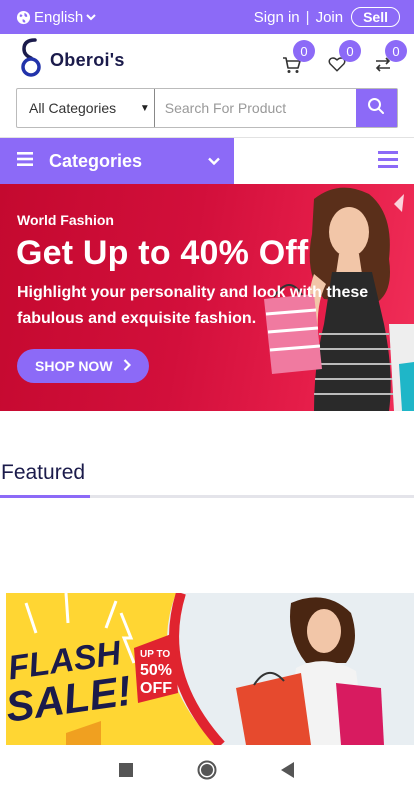 The height and width of the screenshot is (800, 414). I want to click on brand-logo: Oberoi's, so click(71, 60).